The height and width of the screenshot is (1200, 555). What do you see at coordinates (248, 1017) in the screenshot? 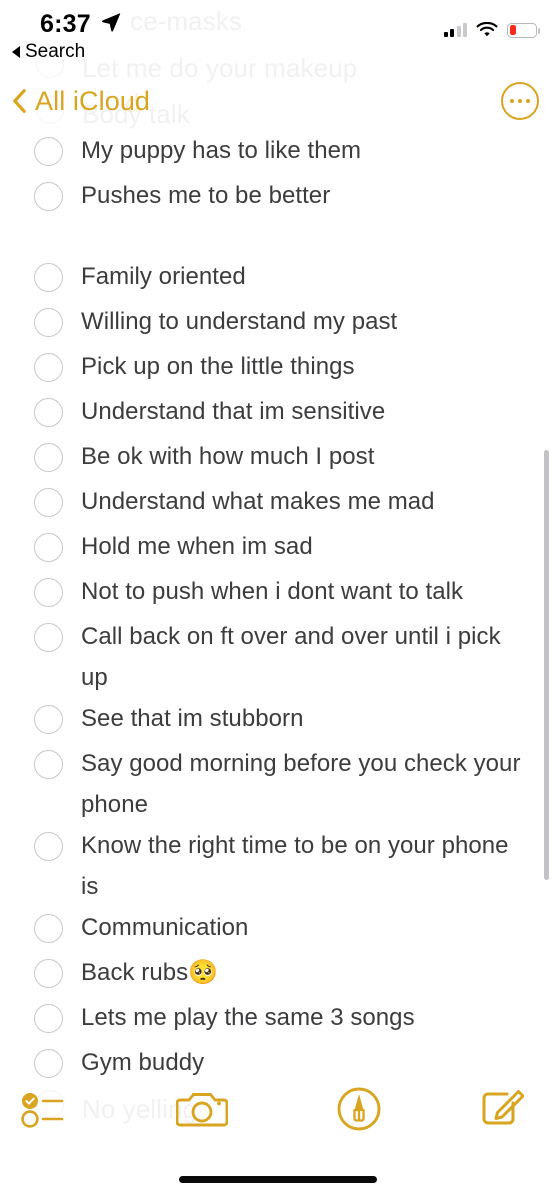
I see `checklist-item-label: Lets me play the same 3 songs` at bounding box center [248, 1017].